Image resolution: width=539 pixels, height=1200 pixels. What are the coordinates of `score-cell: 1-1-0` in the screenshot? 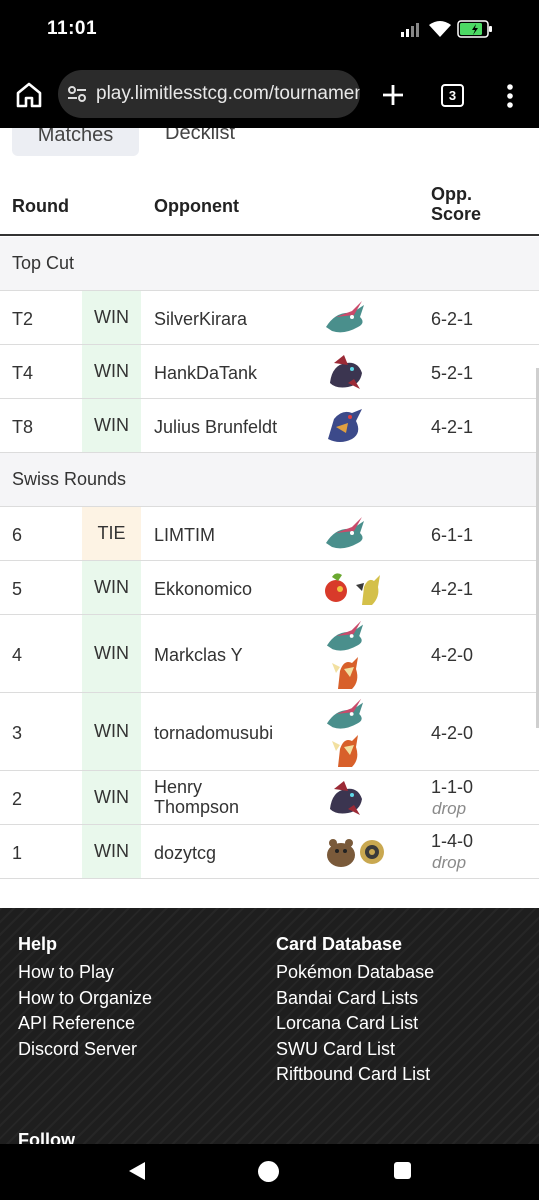 It's located at (452, 787).